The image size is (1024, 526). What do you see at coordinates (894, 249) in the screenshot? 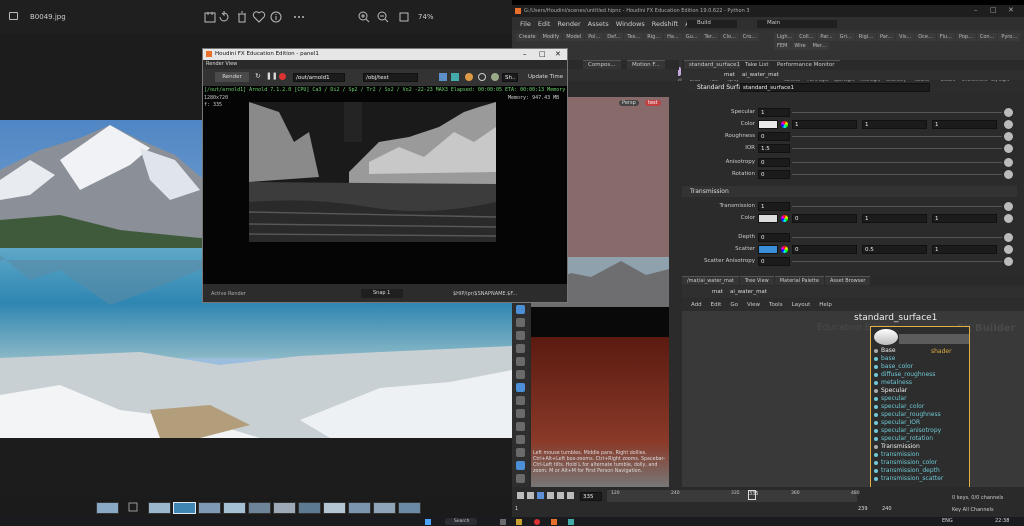
I see `param-field-v2: 0.5` at bounding box center [894, 249].